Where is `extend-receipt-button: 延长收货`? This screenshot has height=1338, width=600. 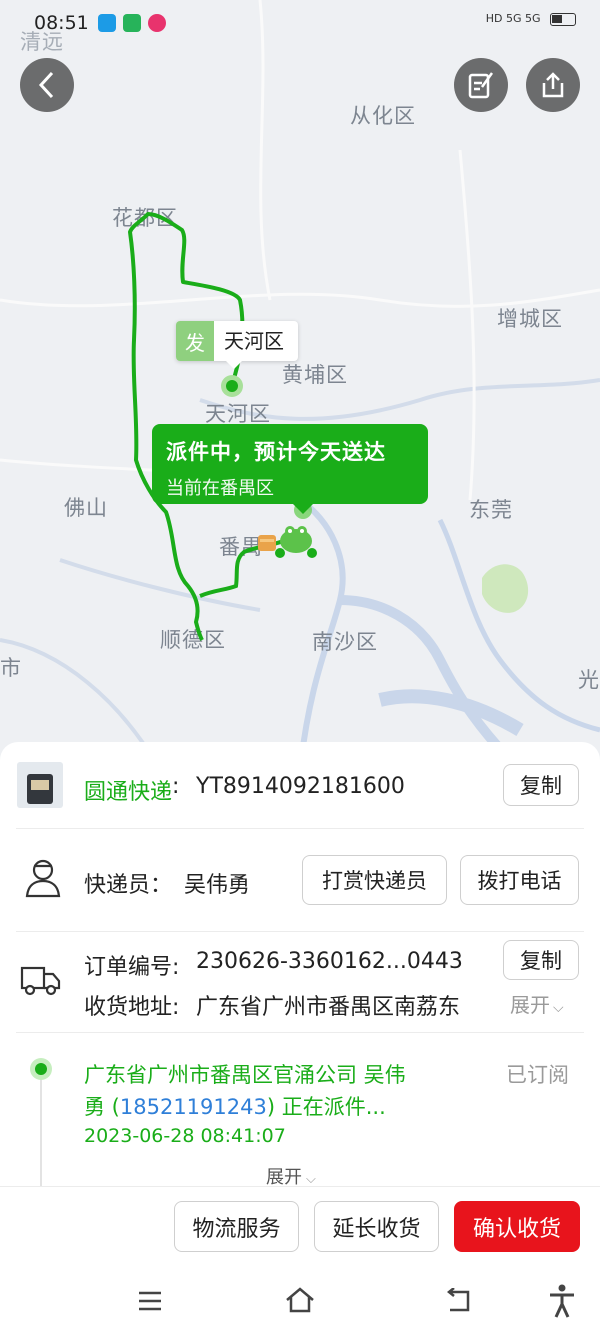
extend-receipt-button: 延长收货 is located at coordinates (376, 1226).